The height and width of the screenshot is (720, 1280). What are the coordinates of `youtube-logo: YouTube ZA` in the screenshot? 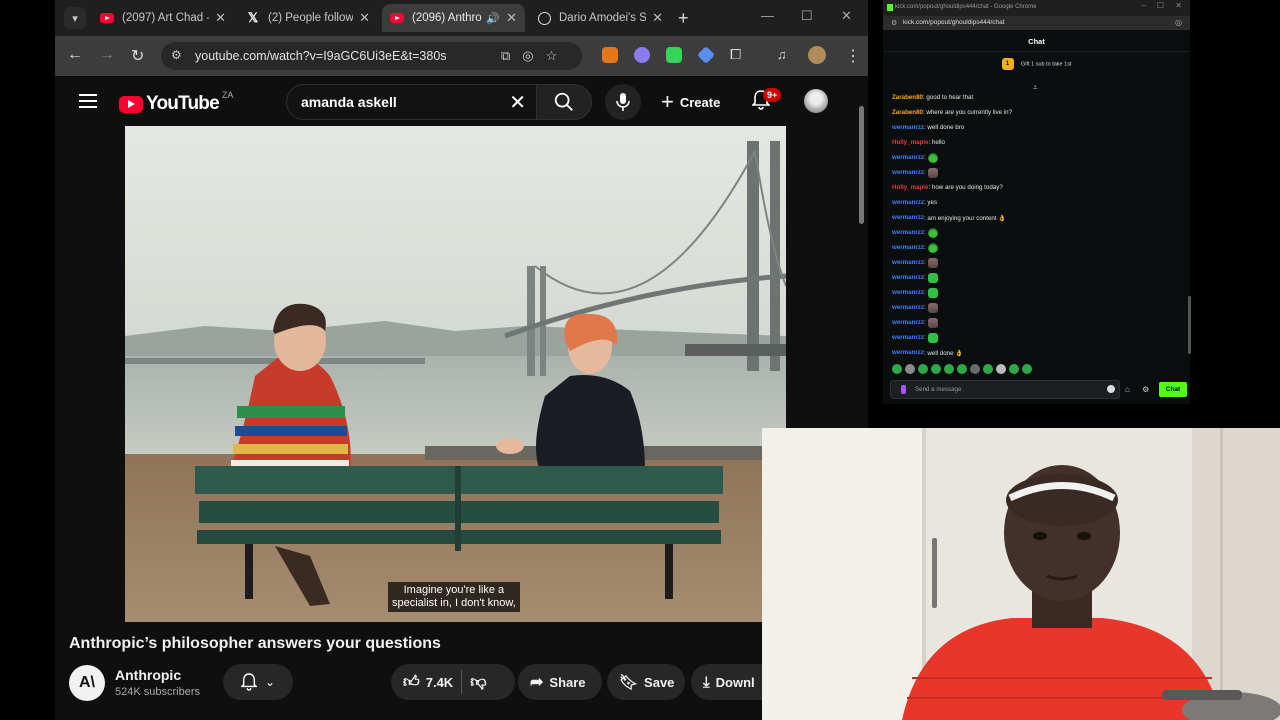 It's located at (176, 102).